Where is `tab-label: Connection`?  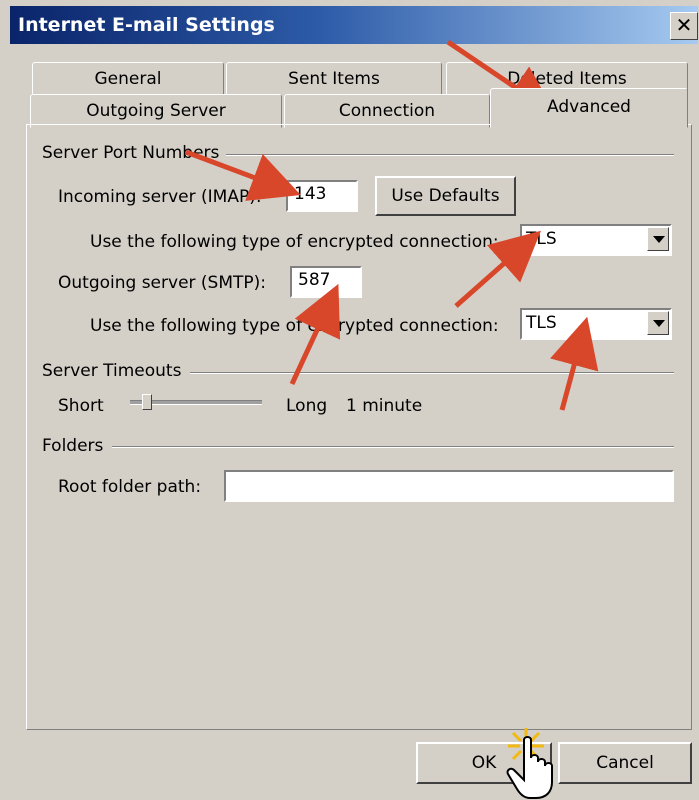 tab-label: Connection is located at coordinates (387, 111).